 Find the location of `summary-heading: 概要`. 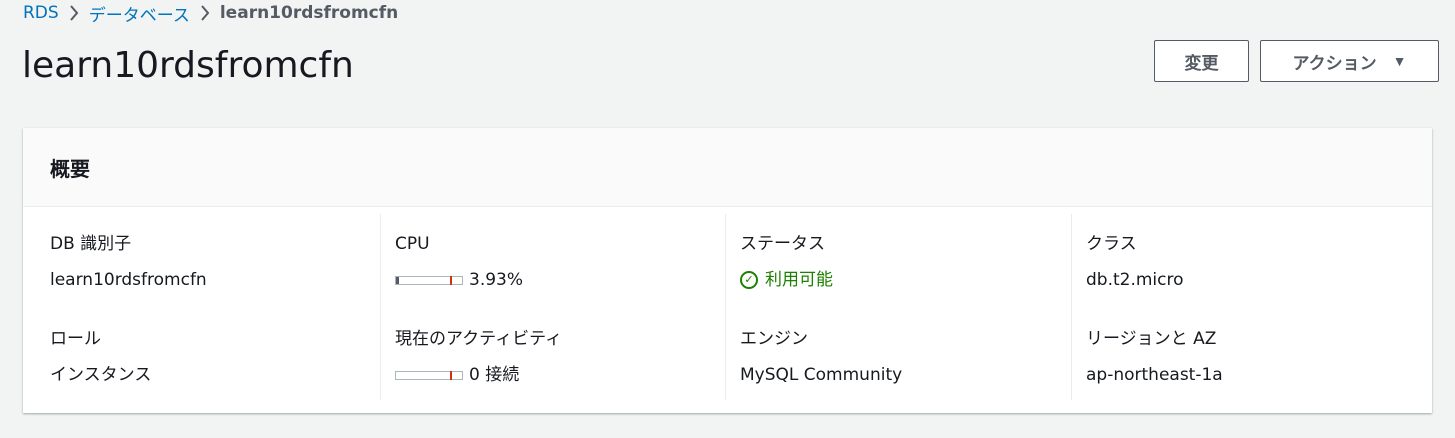

summary-heading: 概要 is located at coordinates (70, 168).